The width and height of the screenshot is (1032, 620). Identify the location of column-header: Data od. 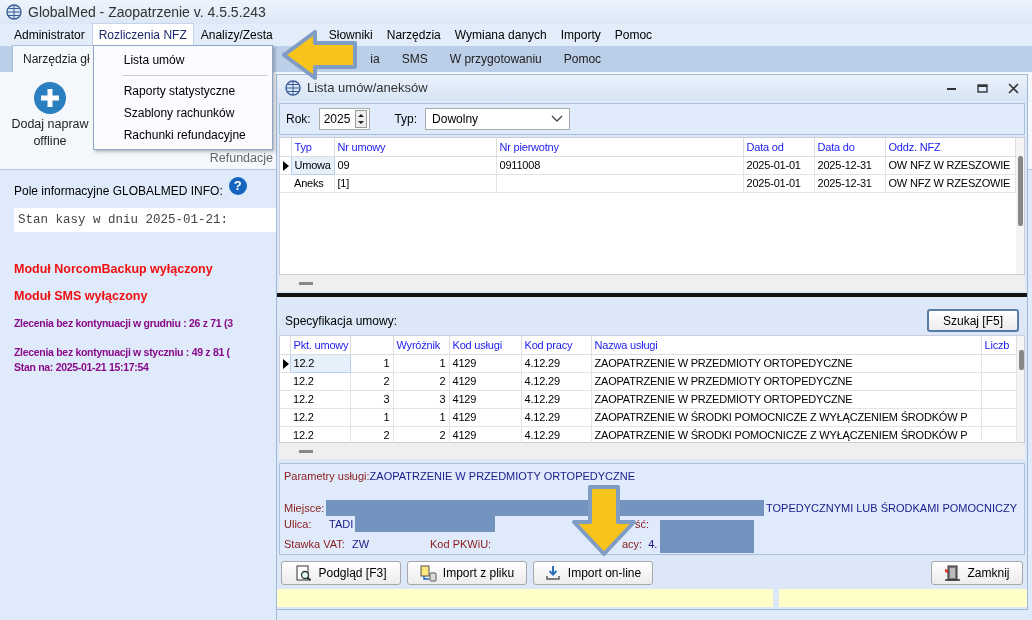
(778, 147).